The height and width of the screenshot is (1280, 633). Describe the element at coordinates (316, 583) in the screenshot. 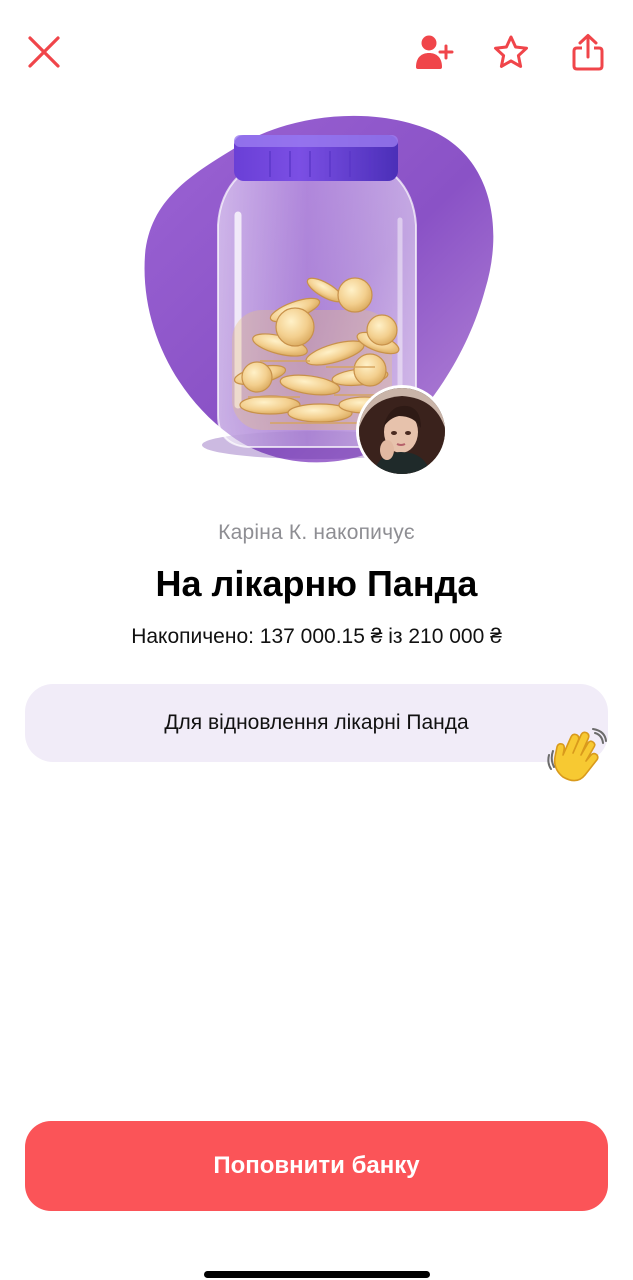

I see `page-title: На лікарню Панда` at that location.